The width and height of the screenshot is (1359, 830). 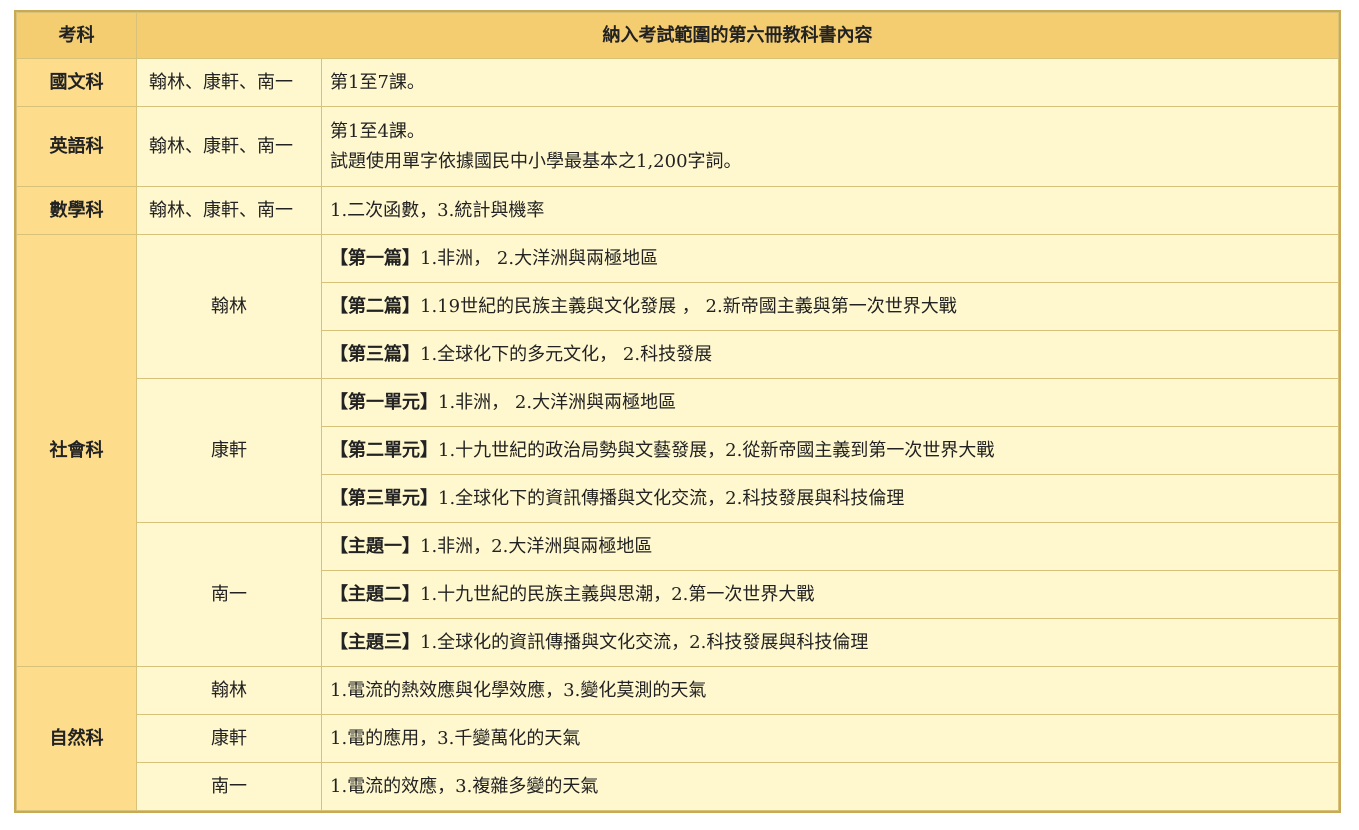 I want to click on item-text: 1.全球化下的多元文化， 2.科技發展, so click(x=566, y=354).